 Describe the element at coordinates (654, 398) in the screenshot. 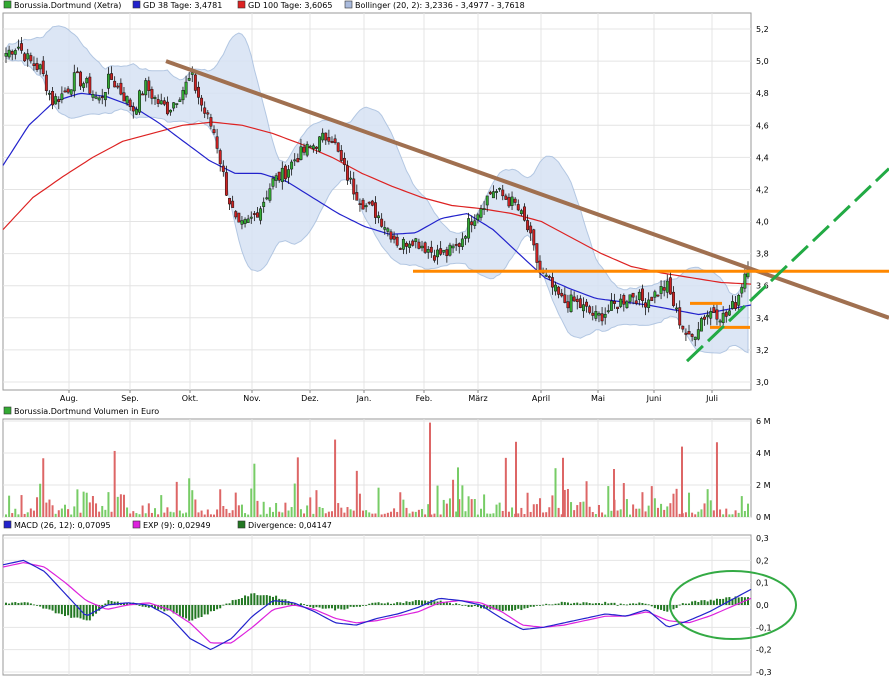

I see `price-x-tick: Juni` at that location.